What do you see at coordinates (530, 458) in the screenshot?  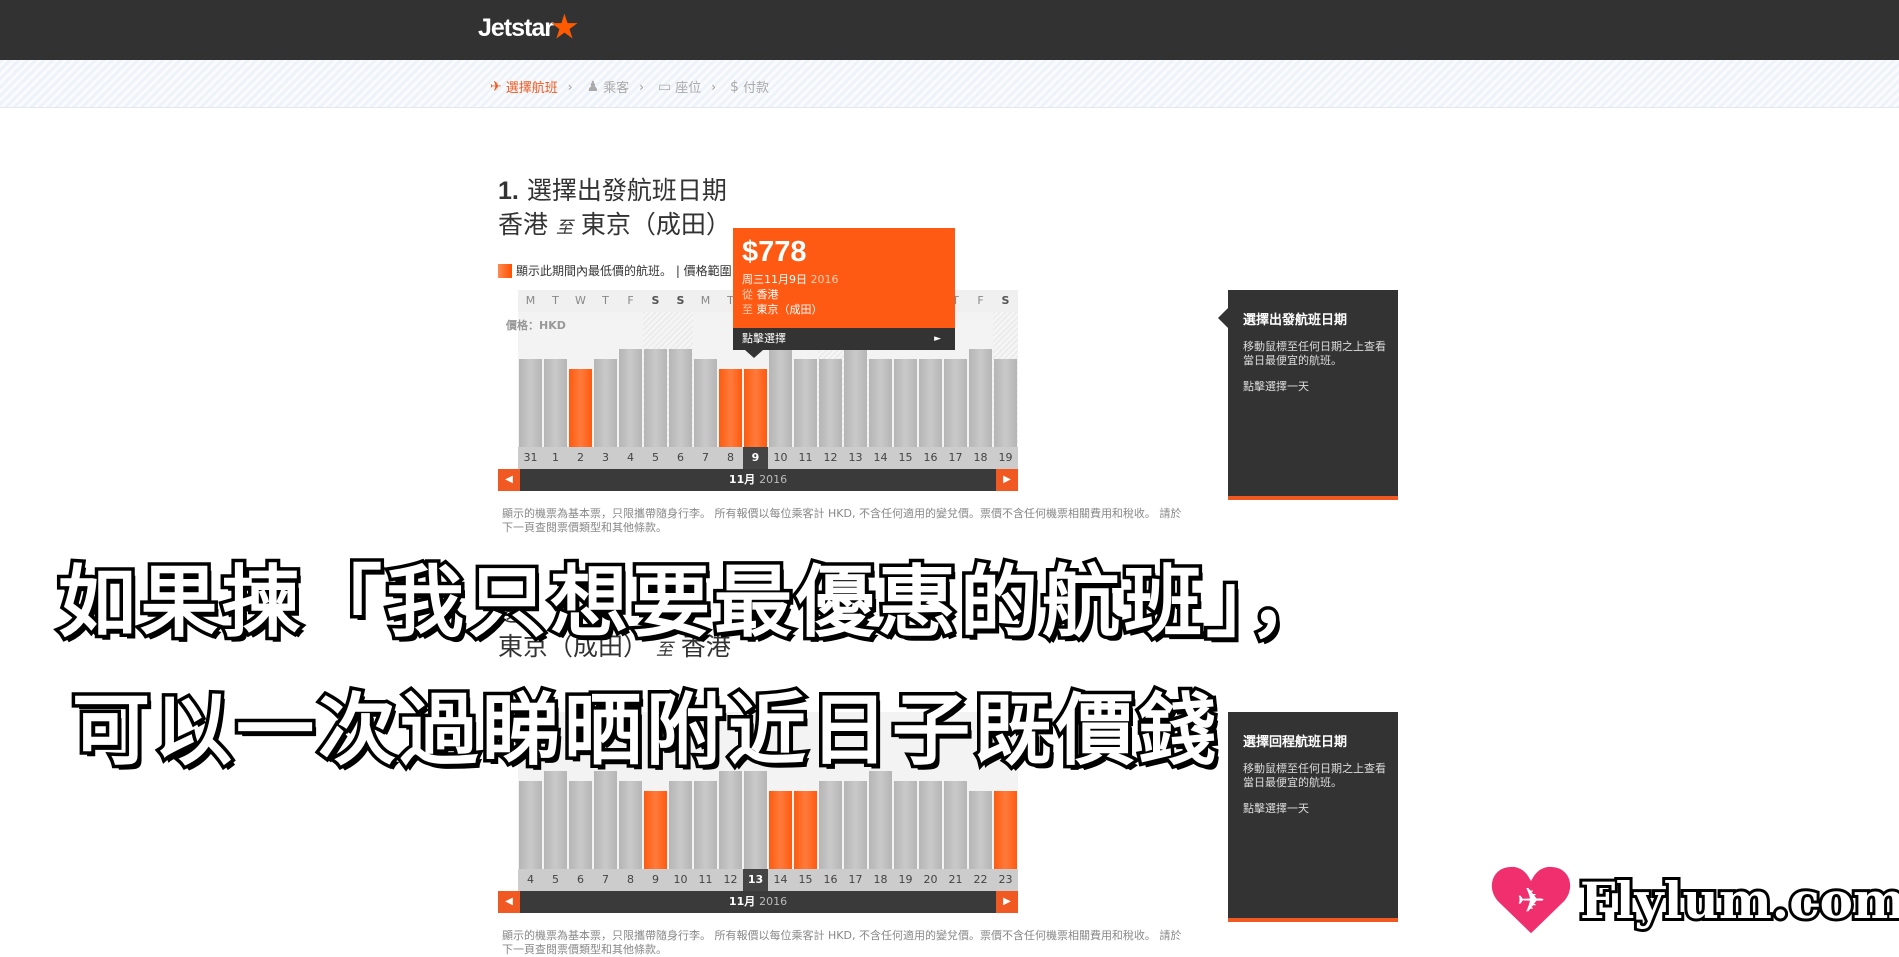 I see `date-label: 31` at bounding box center [530, 458].